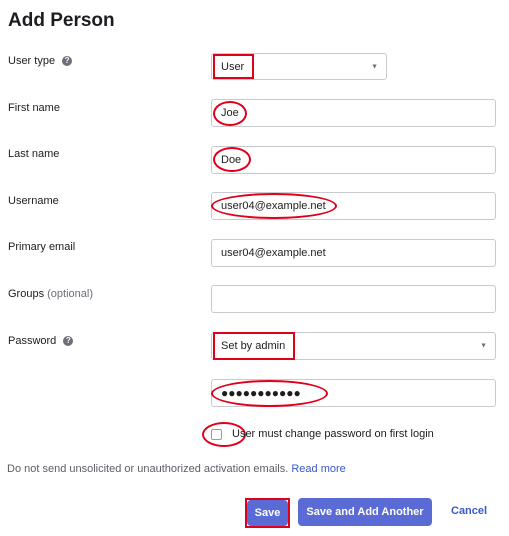 The height and width of the screenshot is (536, 509). What do you see at coordinates (33, 201) in the screenshot?
I see `username-label: Username` at bounding box center [33, 201].